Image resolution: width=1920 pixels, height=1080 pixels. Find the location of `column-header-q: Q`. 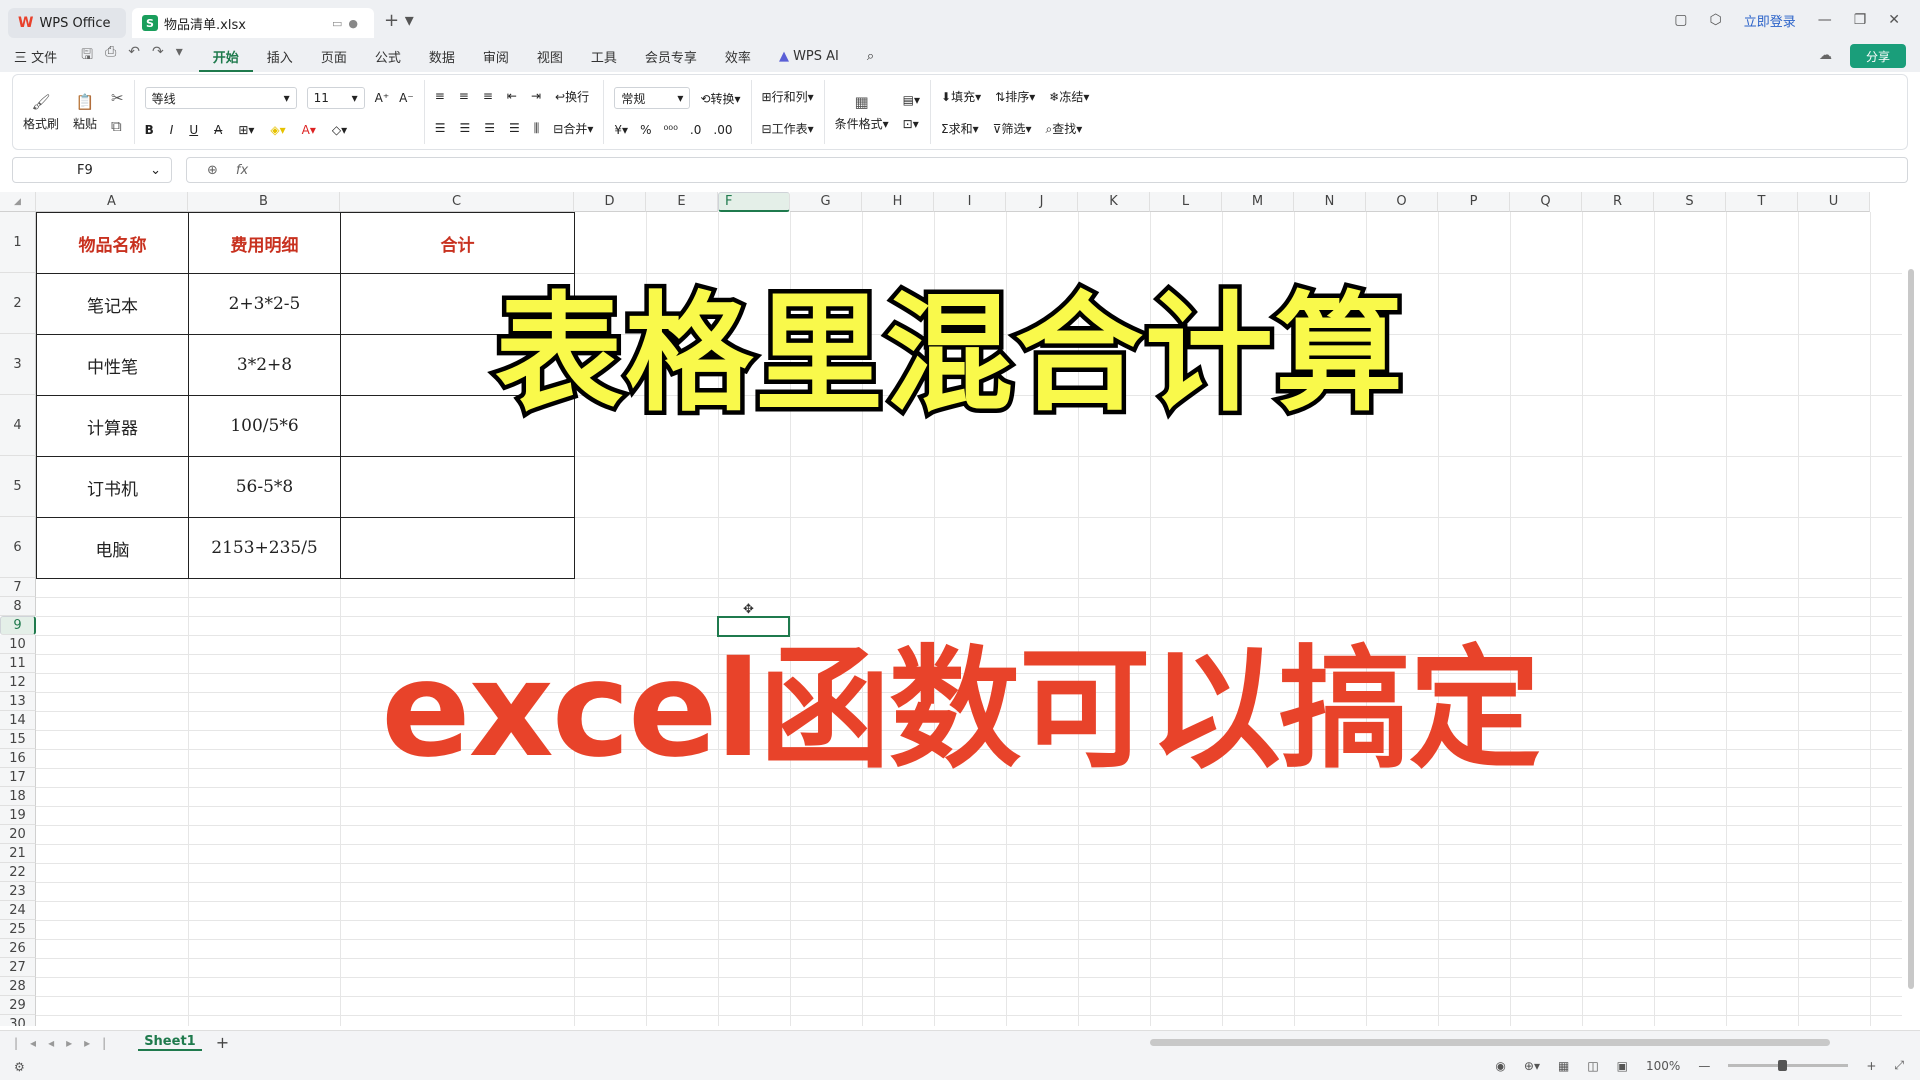

column-header-q: Q is located at coordinates (1546, 202).